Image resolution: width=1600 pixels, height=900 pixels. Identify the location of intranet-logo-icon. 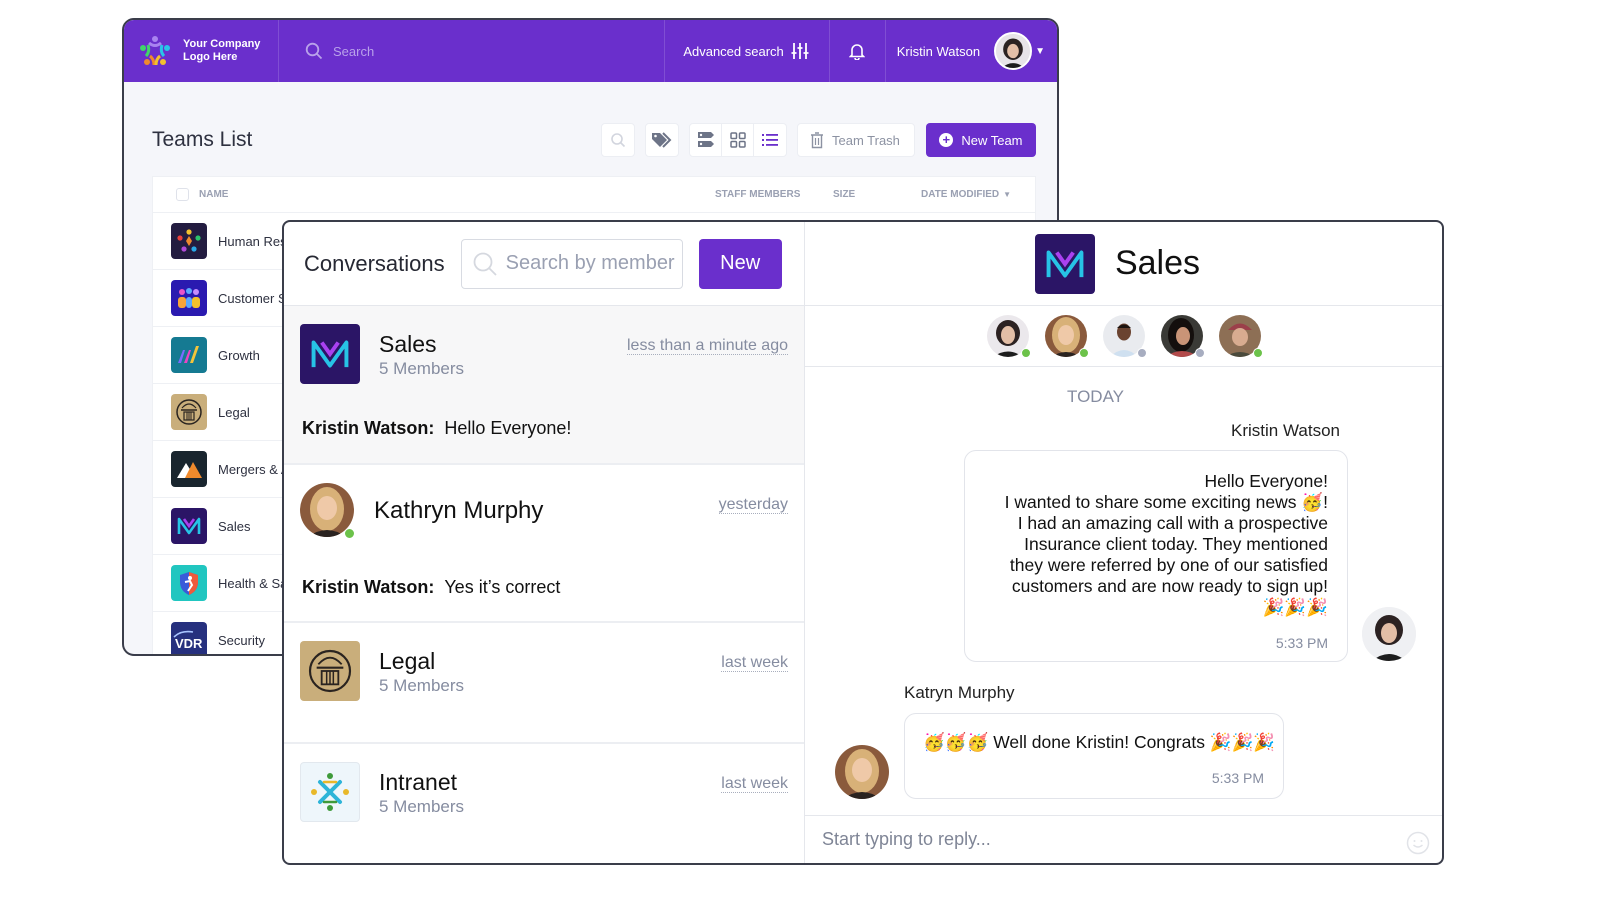
(330, 792).